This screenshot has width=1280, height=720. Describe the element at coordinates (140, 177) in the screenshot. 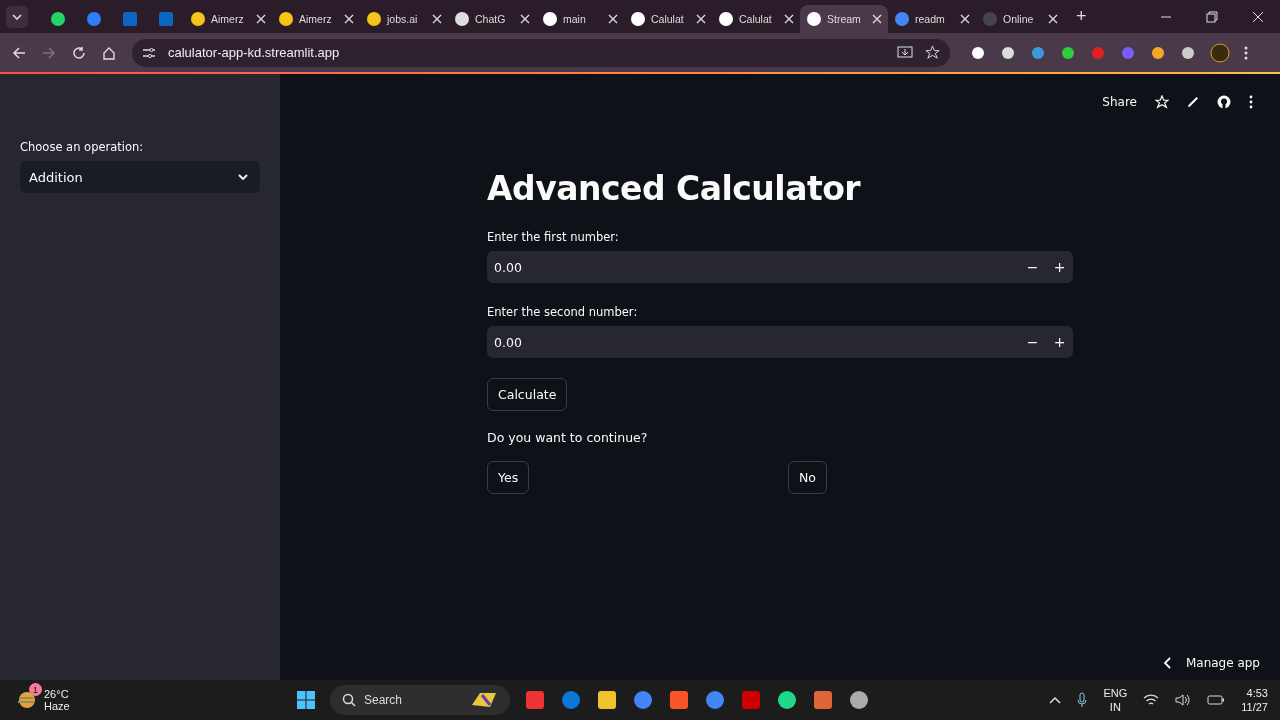

I see `operation-dropdown: Addition` at that location.